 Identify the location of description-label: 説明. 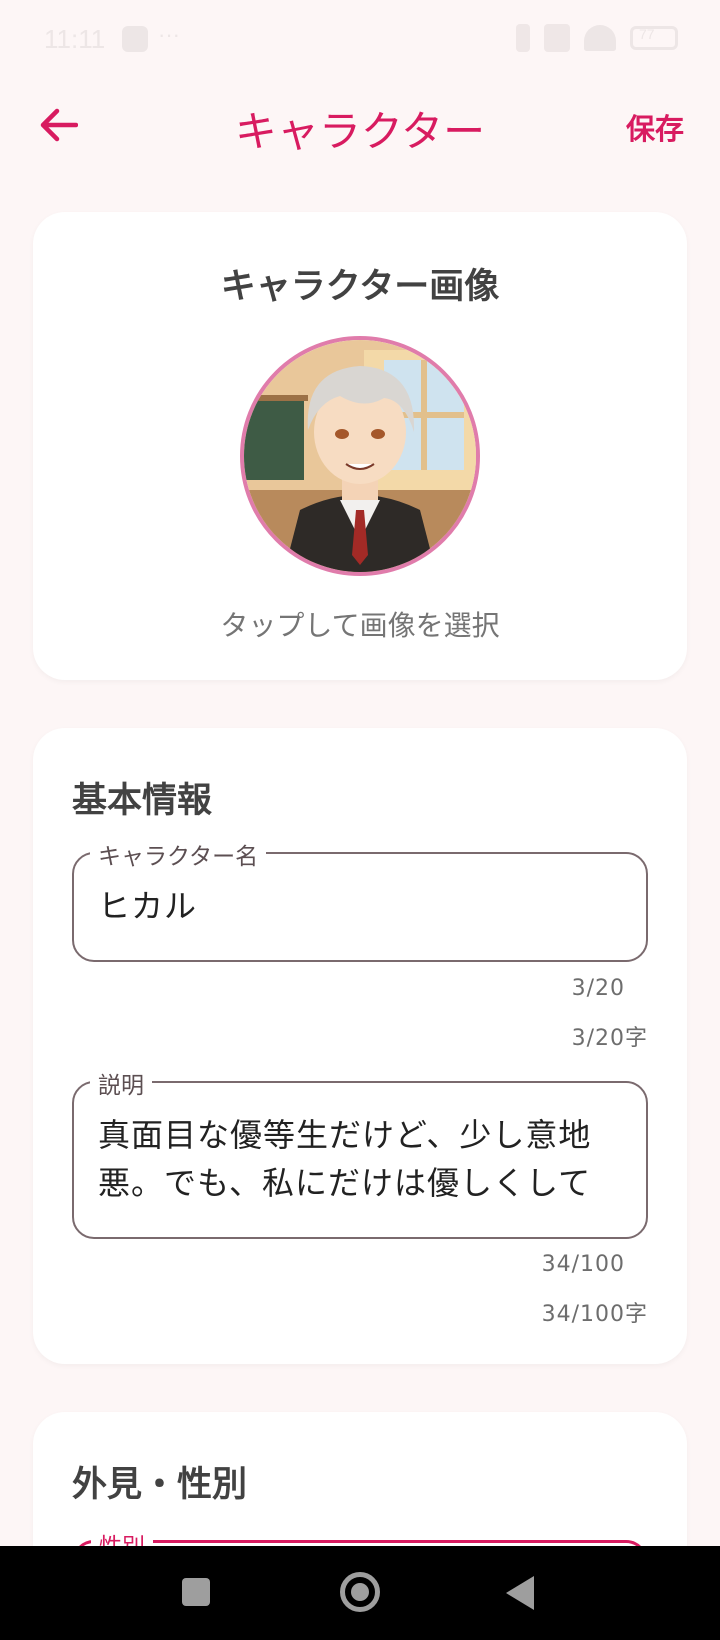
(121, 1083).